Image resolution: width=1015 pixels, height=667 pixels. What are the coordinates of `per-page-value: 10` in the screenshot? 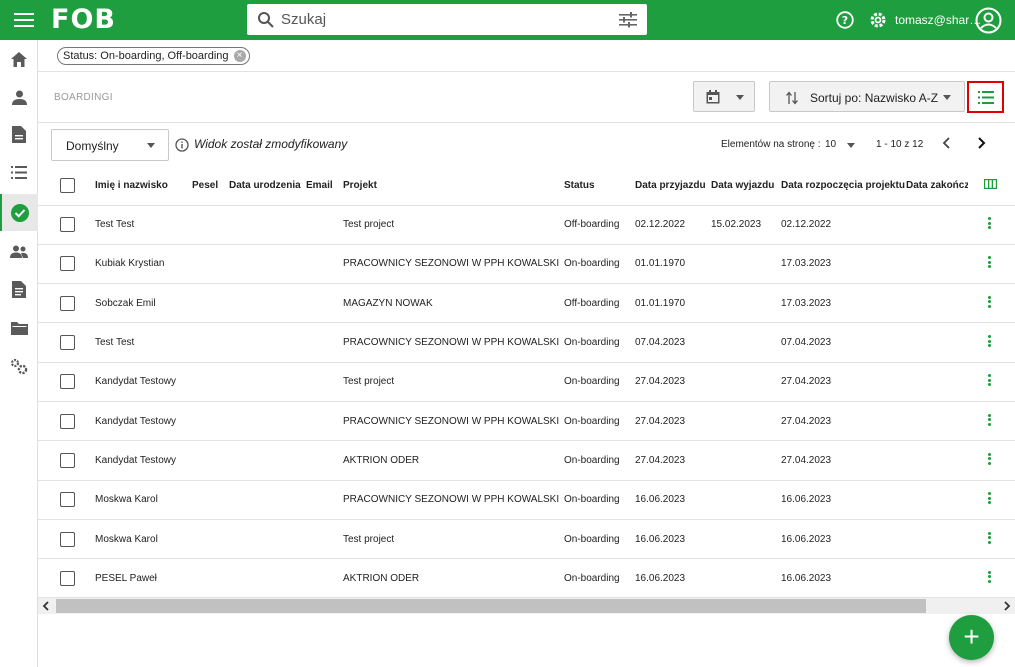 It's located at (831, 144).